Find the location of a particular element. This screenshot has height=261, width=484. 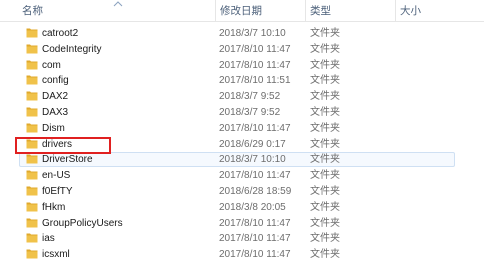

file-row: DAX3 2018/3/7 9:52 文件夹 is located at coordinates (242, 113).